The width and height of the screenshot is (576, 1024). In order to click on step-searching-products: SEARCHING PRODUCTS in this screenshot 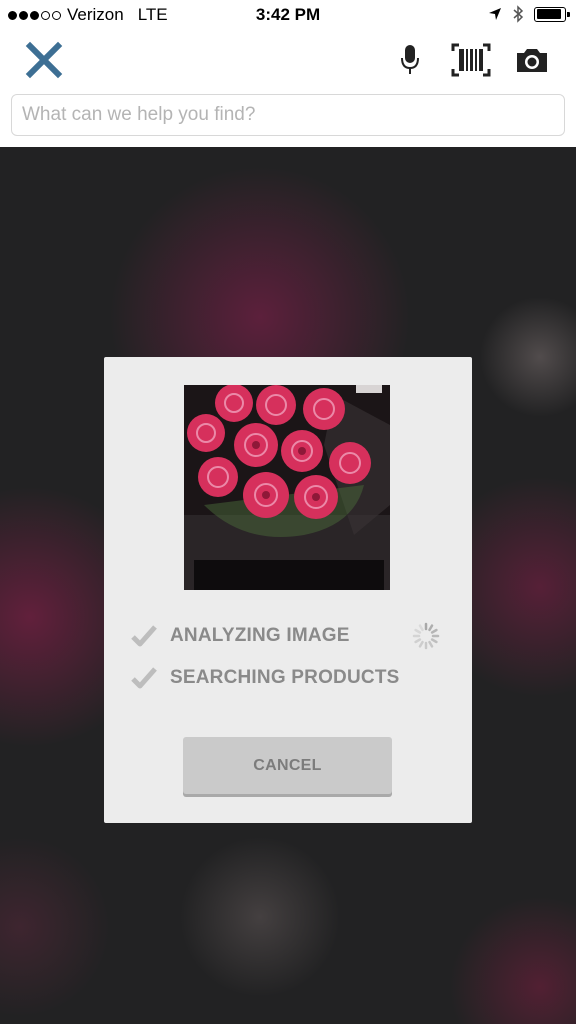, I will do `click(288, 678)`.